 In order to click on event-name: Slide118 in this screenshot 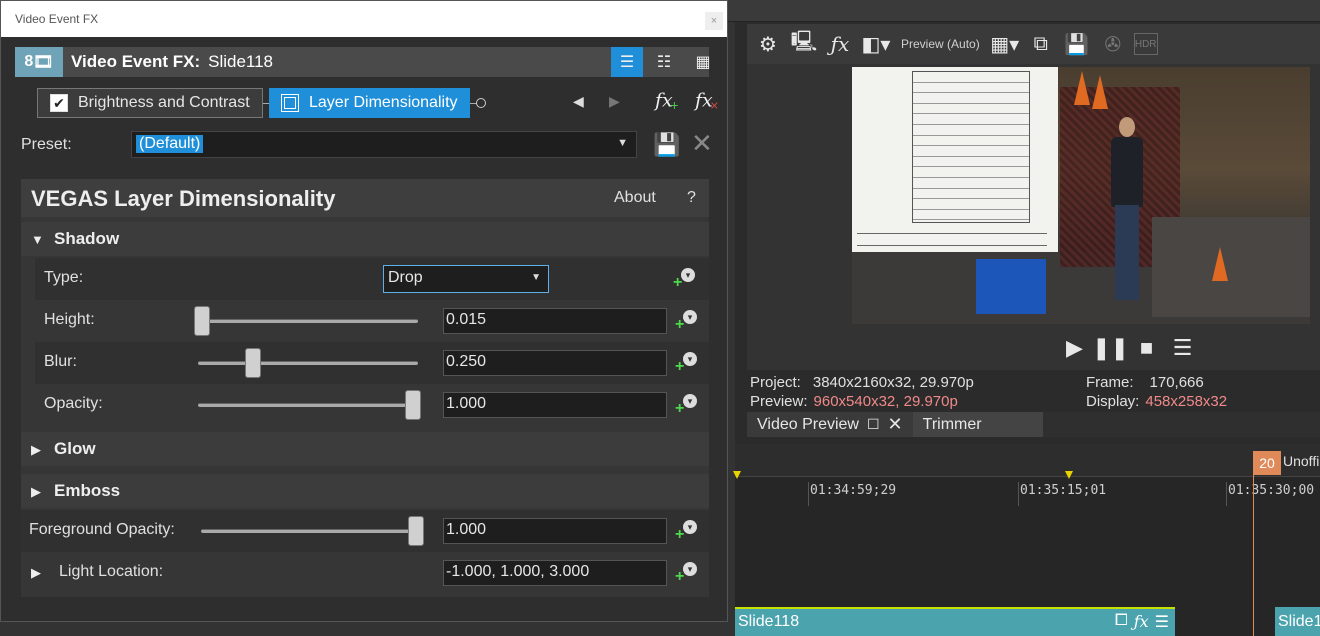, I will do `click(241, 61)`.